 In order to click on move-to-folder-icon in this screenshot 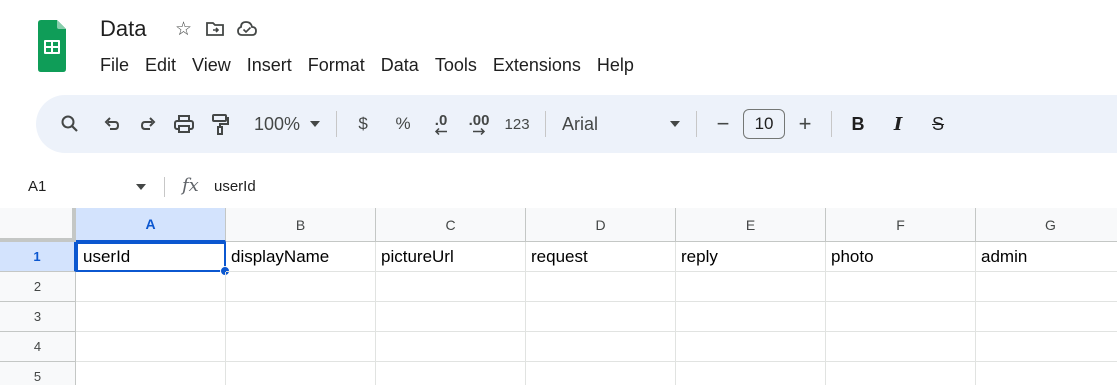, I will do `click(215, 29)`.